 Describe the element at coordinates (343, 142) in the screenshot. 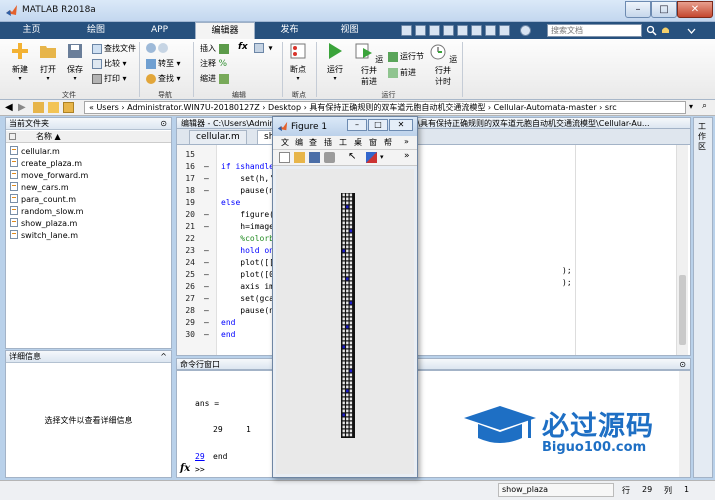

I see `figure-menu-tools: 工` at that location.